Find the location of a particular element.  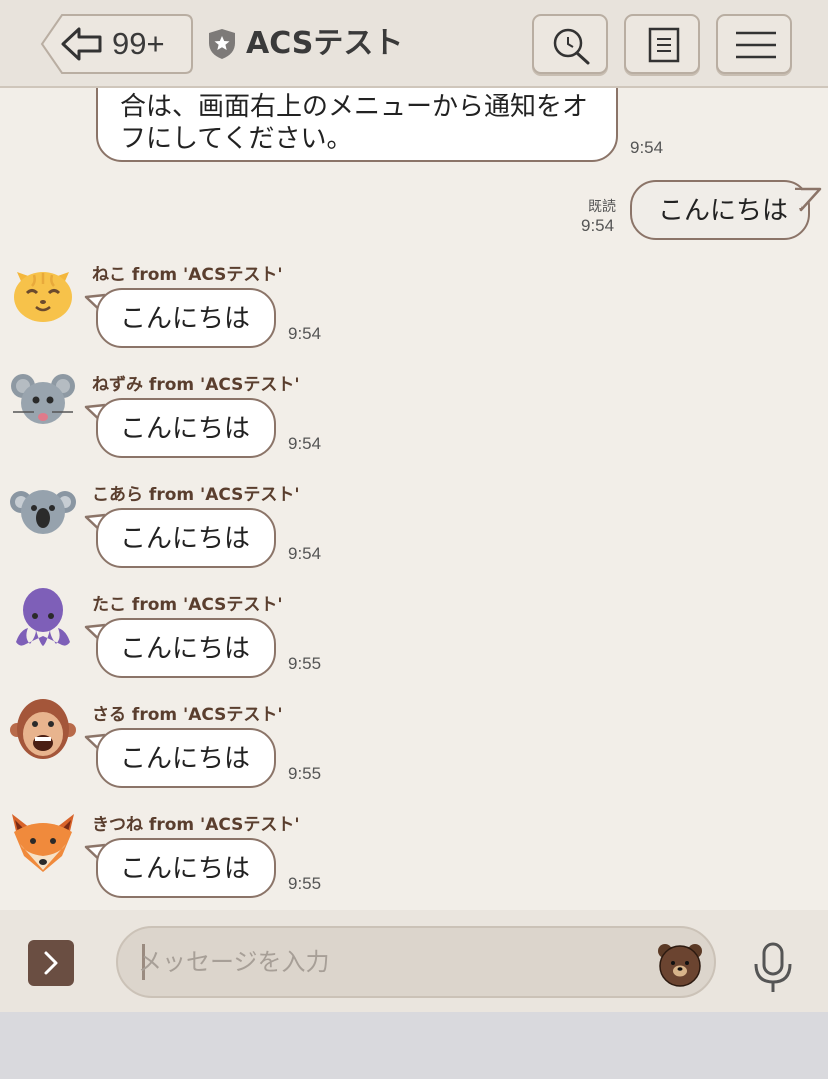

system-message-line-2: フにしてください。 is located at coordinates (236, 139).